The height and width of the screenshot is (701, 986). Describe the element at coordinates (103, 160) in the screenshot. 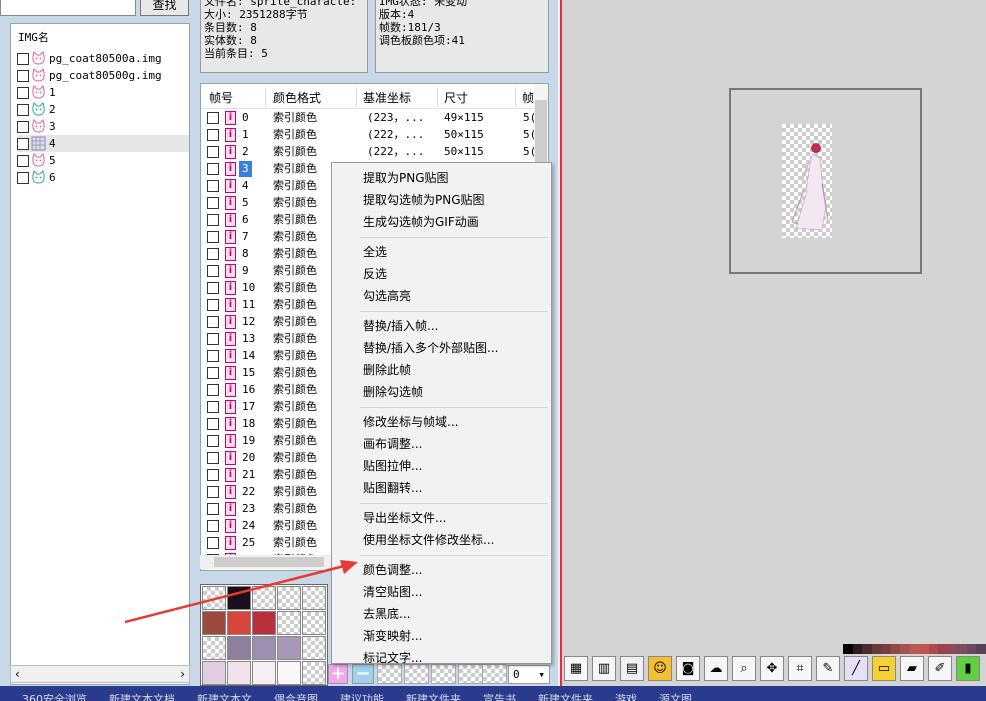

I see `img-list-item: 5` at that location.